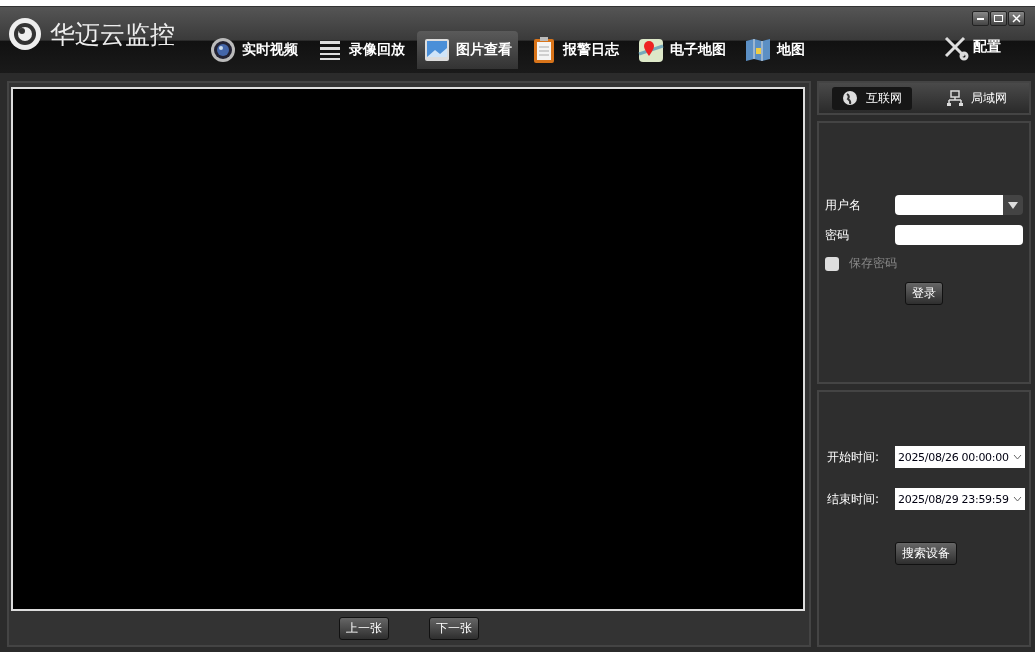 The height and width of the screenshot is (652, 1035). What do you see at coordinates (959, 235) in the screenshot?
I see `password-field` at bounding box center [959, 235].